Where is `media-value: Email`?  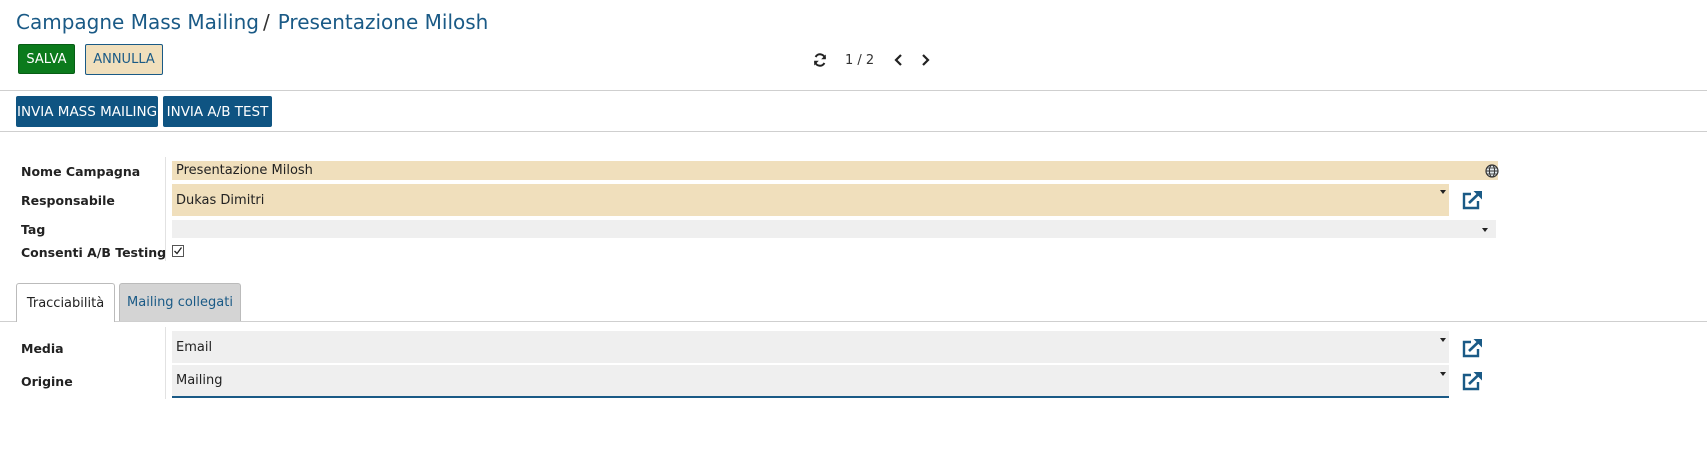
media-value: Email is located at coordinates (194, 347).